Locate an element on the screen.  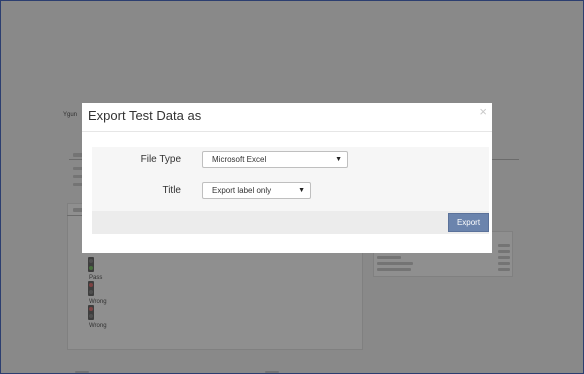
dialog-footer: Export is located at coordinates (290, 222).